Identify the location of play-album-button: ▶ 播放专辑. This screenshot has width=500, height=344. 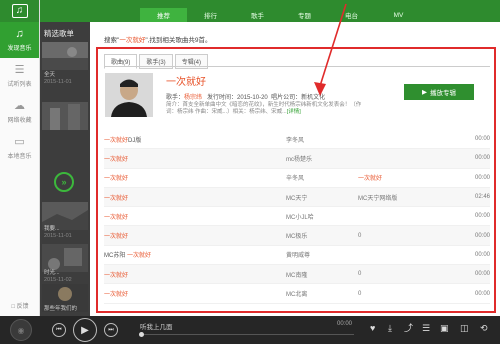
(439, 92).